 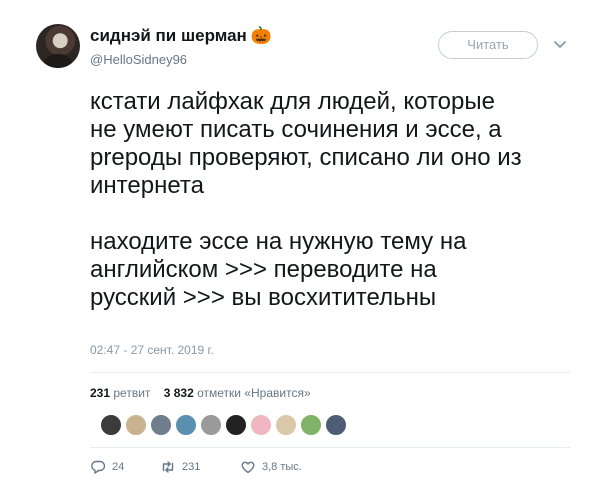 What do you see at coordinates (132, 393) in the screenshot?
I see `retweet-label: ретвит` at bounding box center [132, 393].